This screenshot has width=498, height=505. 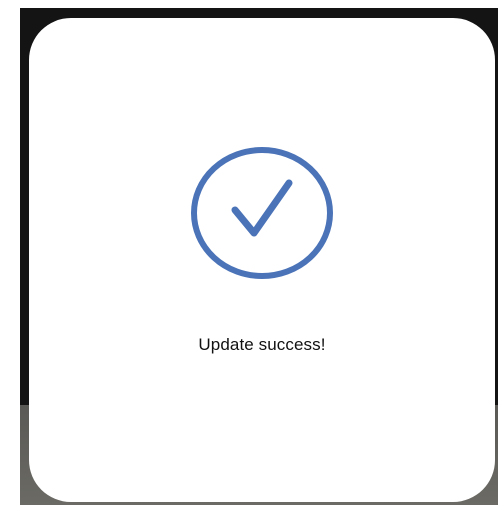 What do you see at coordinates (262, 213) in the screenshot?
I see `check-circle-icon` at bounding box center [262, 213].